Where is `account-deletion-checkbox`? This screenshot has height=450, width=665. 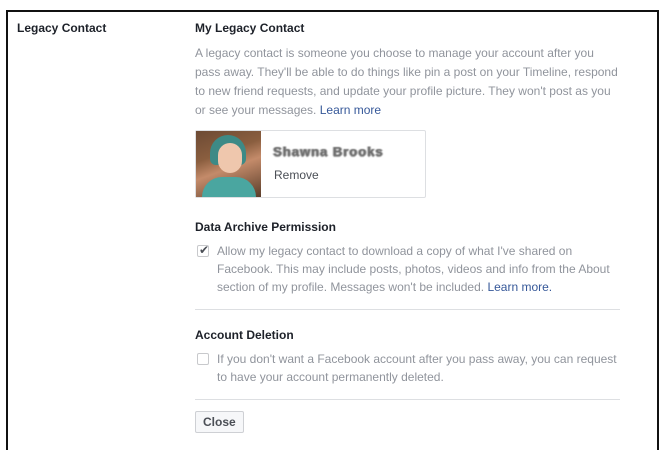 account-deletion-checkbox is located at coordinates (203, 359).